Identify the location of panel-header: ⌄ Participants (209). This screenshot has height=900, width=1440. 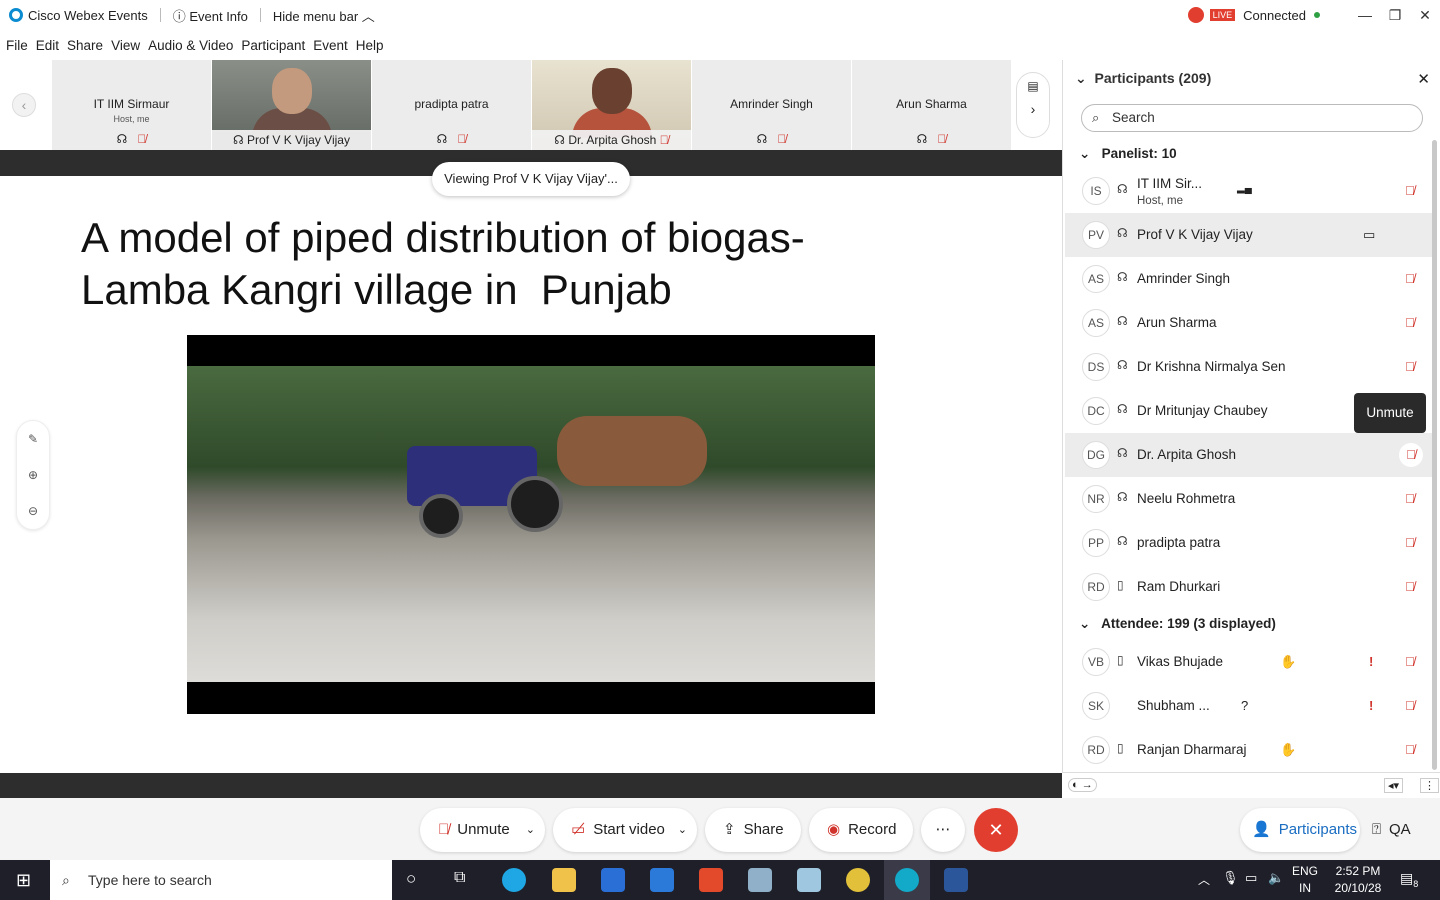
(1143, 78).